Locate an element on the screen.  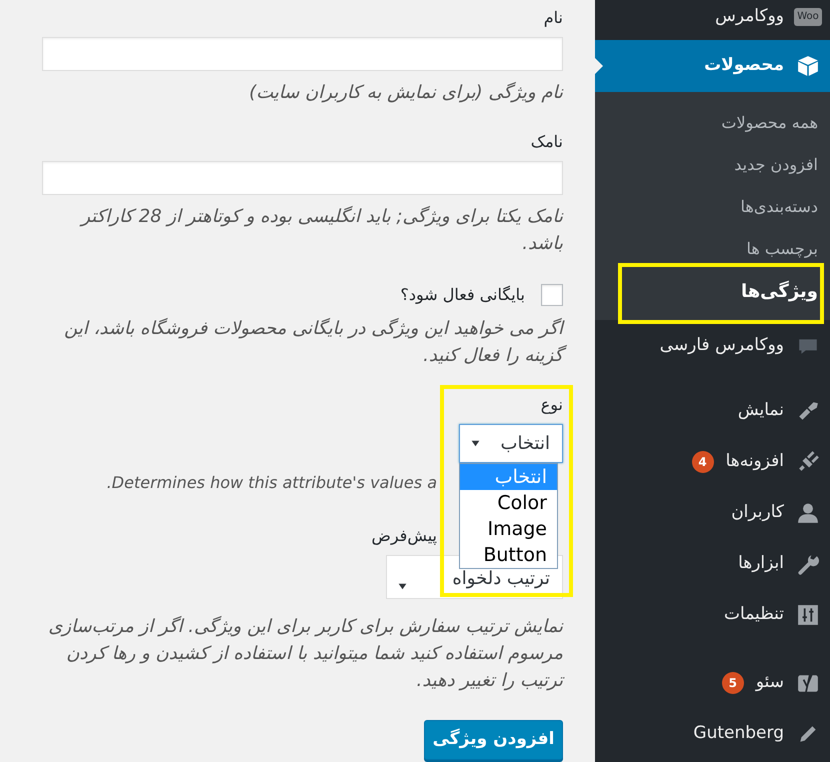
logo-icon: Woo is located at coordinates (808, 17).